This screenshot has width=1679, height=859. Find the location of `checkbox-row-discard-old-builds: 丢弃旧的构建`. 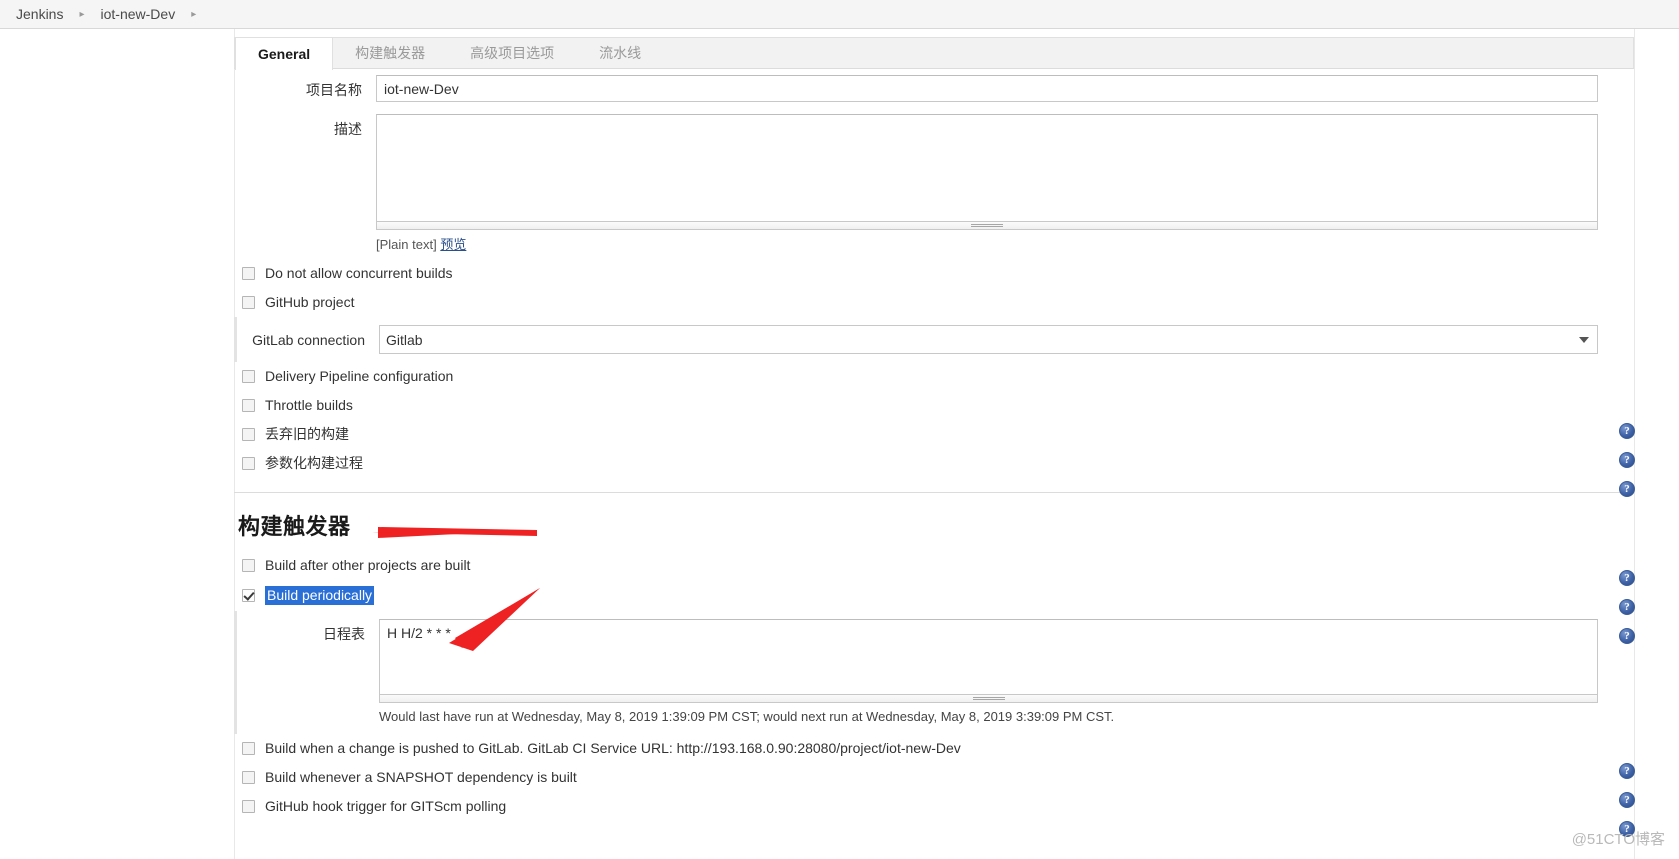

checkbox-row-discard-old-builds: 丢弃旧的构建 is located at coordinates (934, 434).